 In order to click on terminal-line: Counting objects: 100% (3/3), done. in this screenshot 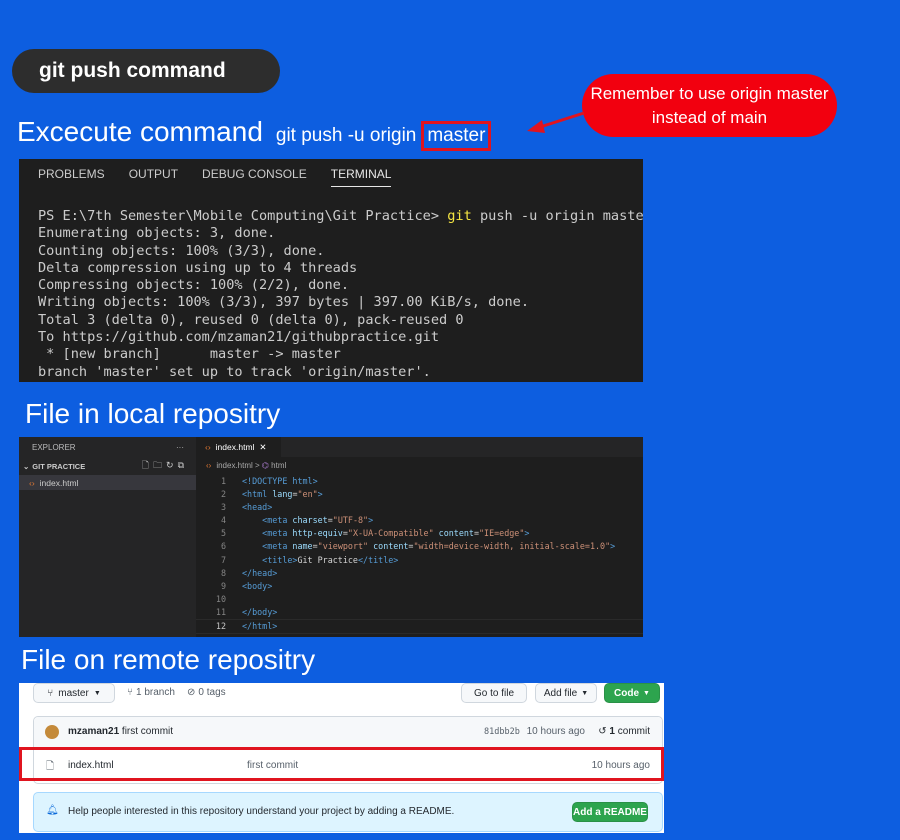, I will do `click(181, 250)`.